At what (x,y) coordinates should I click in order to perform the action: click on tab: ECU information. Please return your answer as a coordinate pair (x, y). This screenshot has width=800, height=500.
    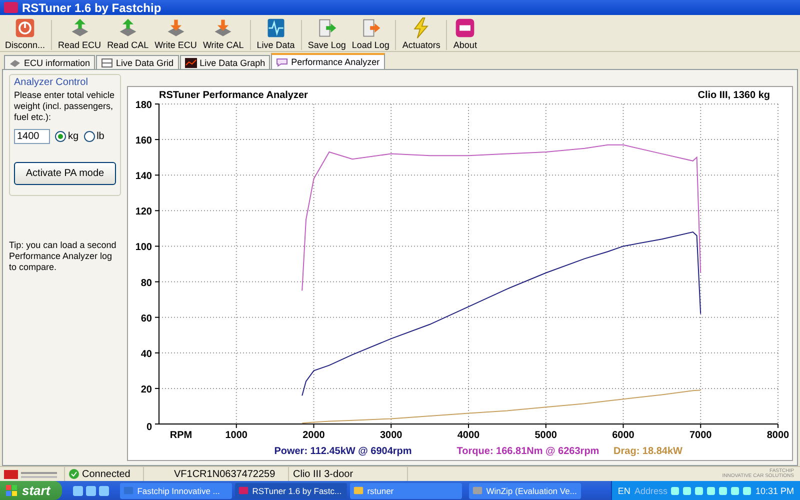
    Looking at the image, I should click on (50, 62).